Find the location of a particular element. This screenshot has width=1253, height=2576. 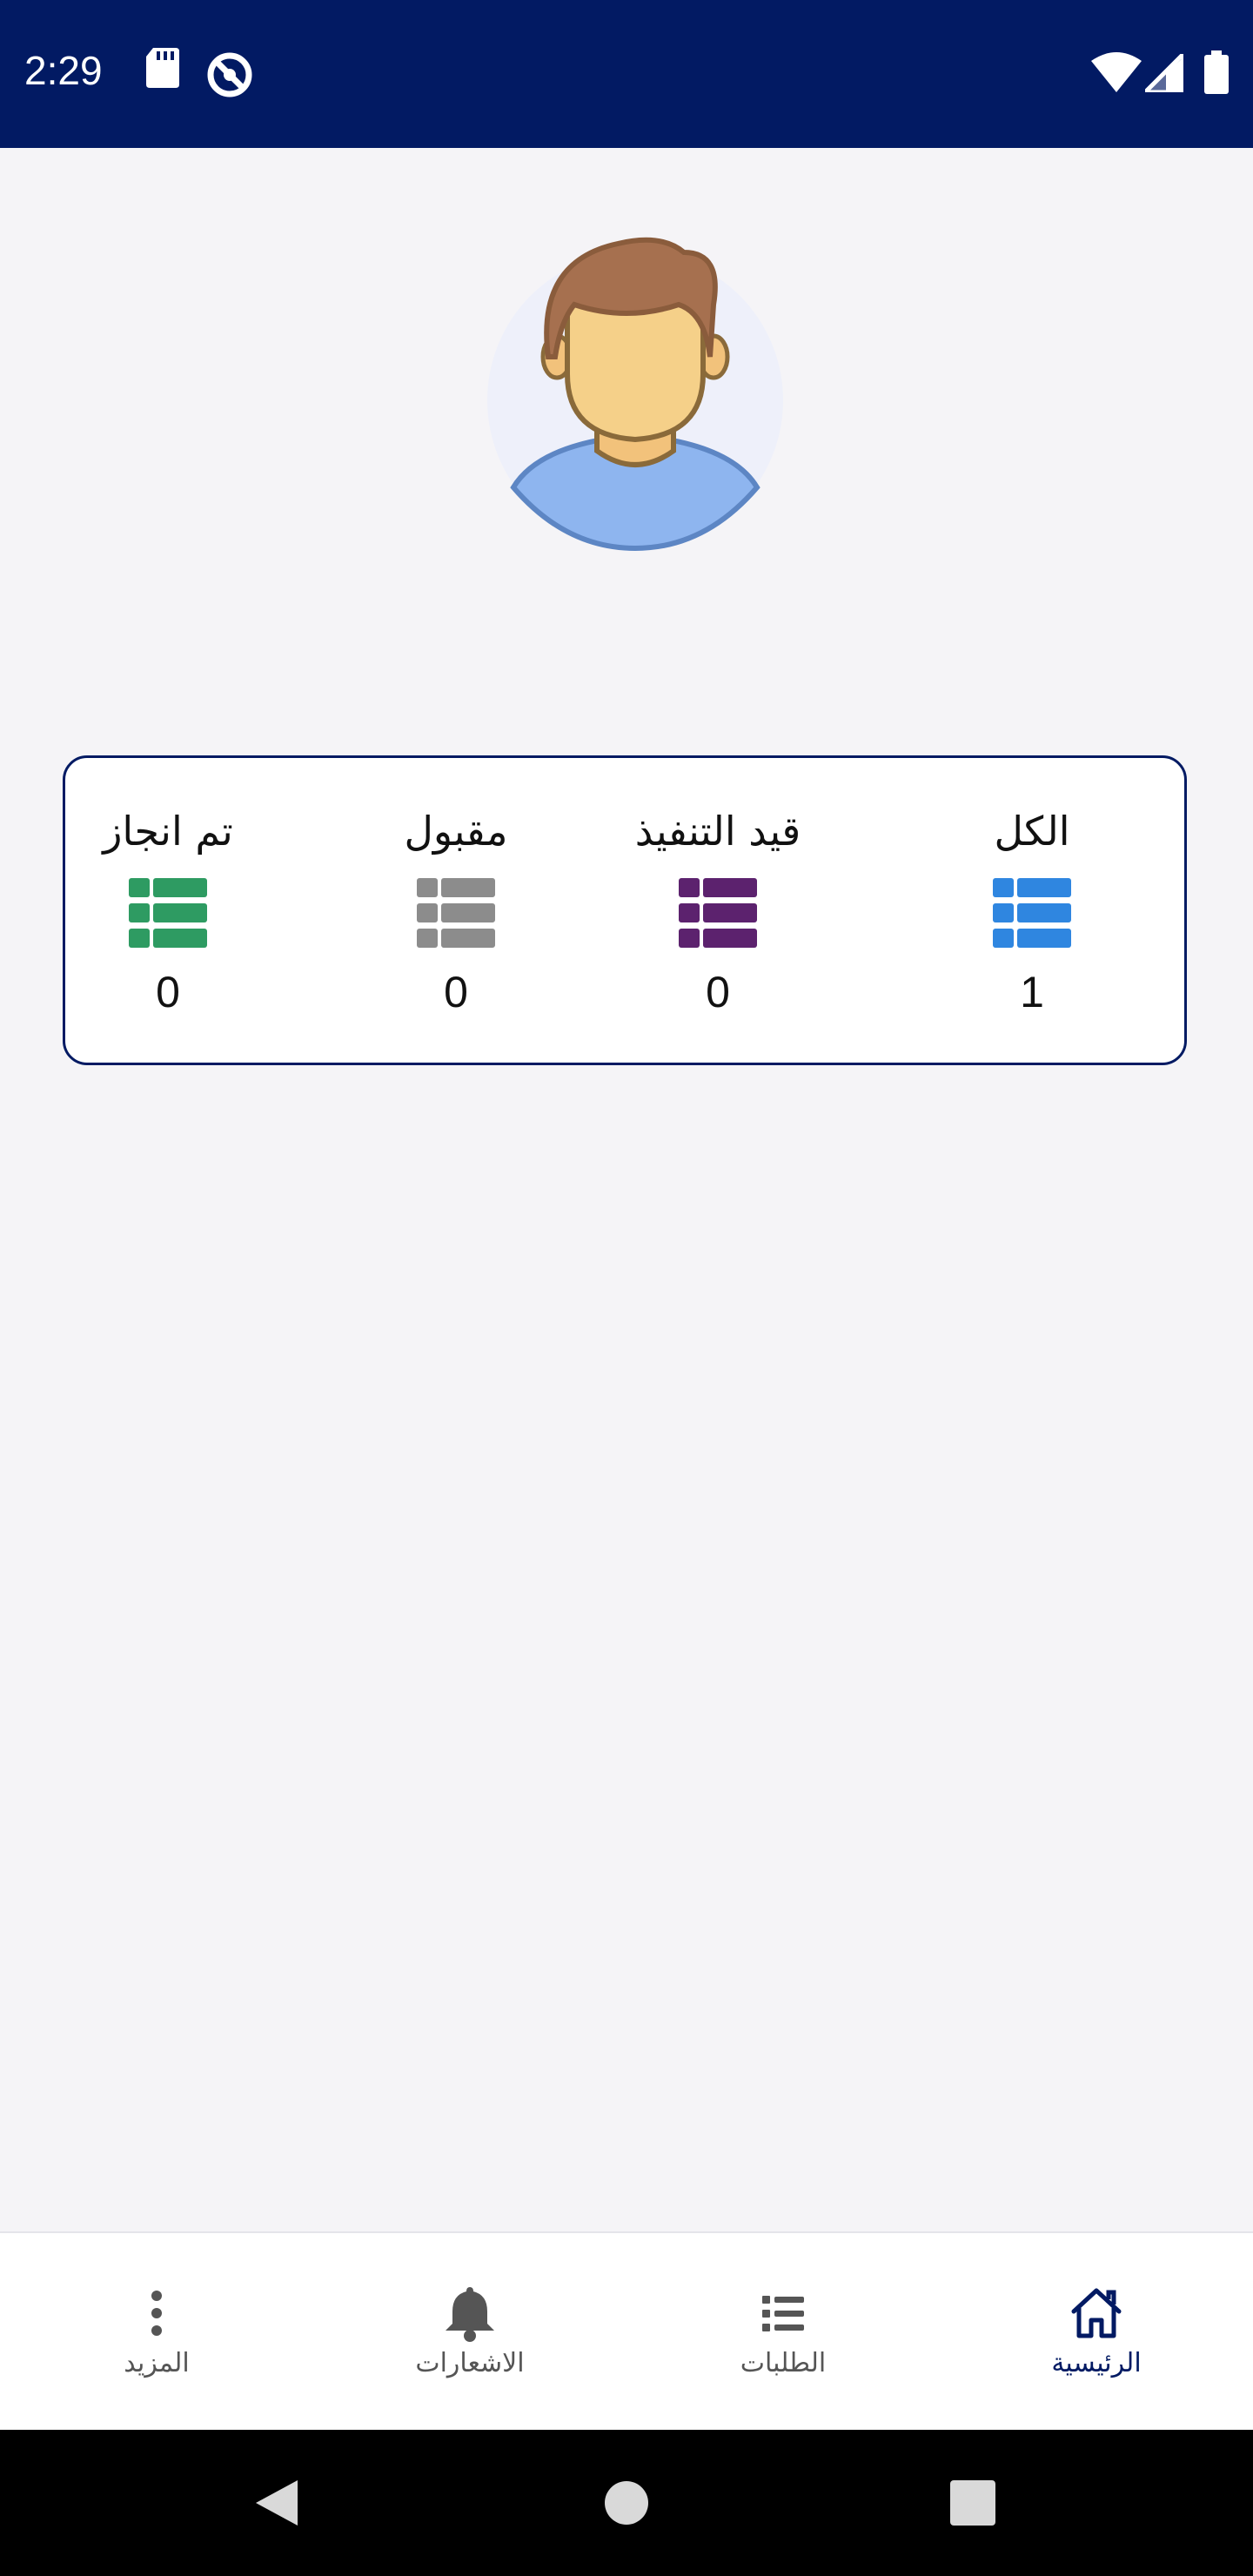

stat-in-progress: قيد التنفيذ 0 is located at coordinates (718, 913).